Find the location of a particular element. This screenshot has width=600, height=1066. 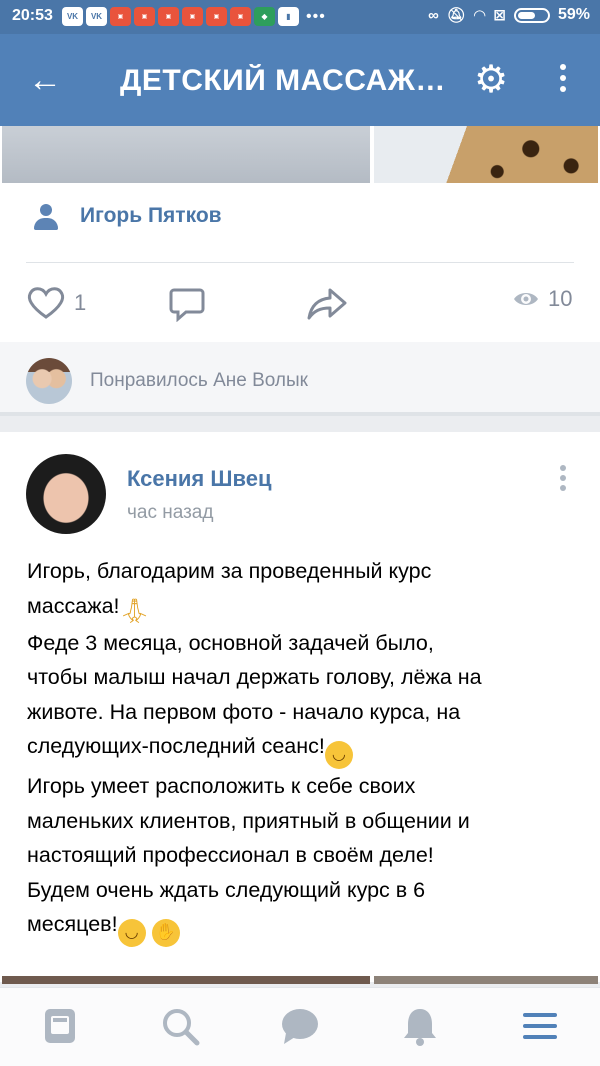

more-notifications-icon: ••• is located at coordinates (316, 16).